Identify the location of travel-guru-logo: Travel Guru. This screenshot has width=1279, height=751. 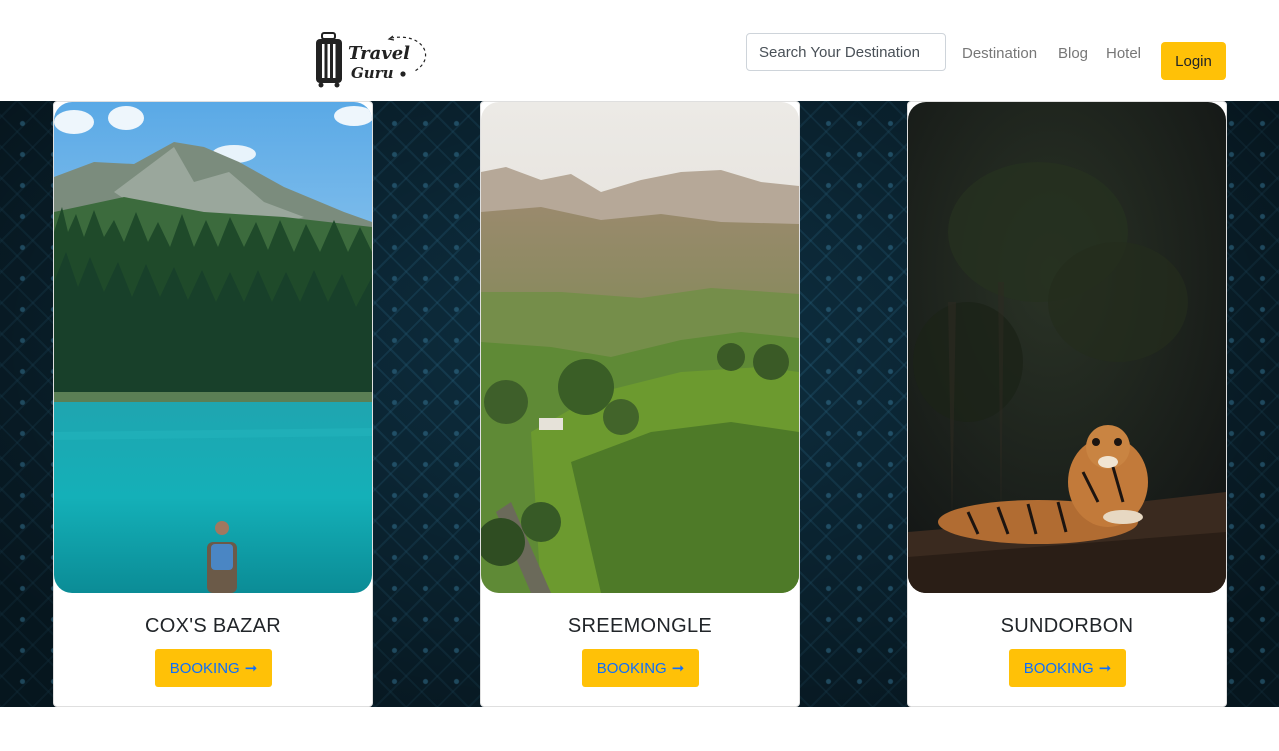
(373, 60).